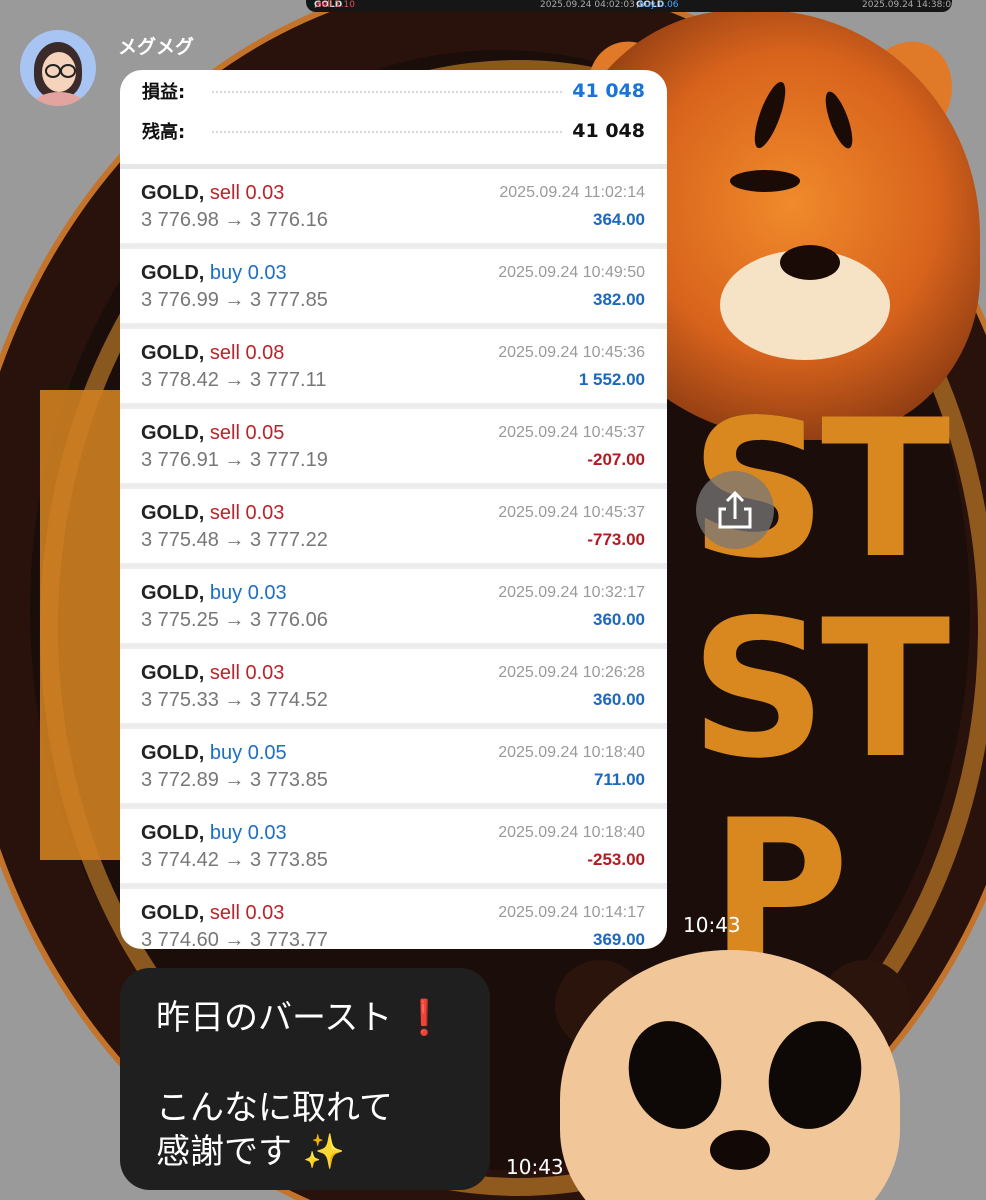 Image resolution: width=986 pixels, height=1200 pixels. Describe the element at coordinates (234, 380) in the screenshot. I see `trade-prices: 3 778.42 → 3 777.11` at that location.